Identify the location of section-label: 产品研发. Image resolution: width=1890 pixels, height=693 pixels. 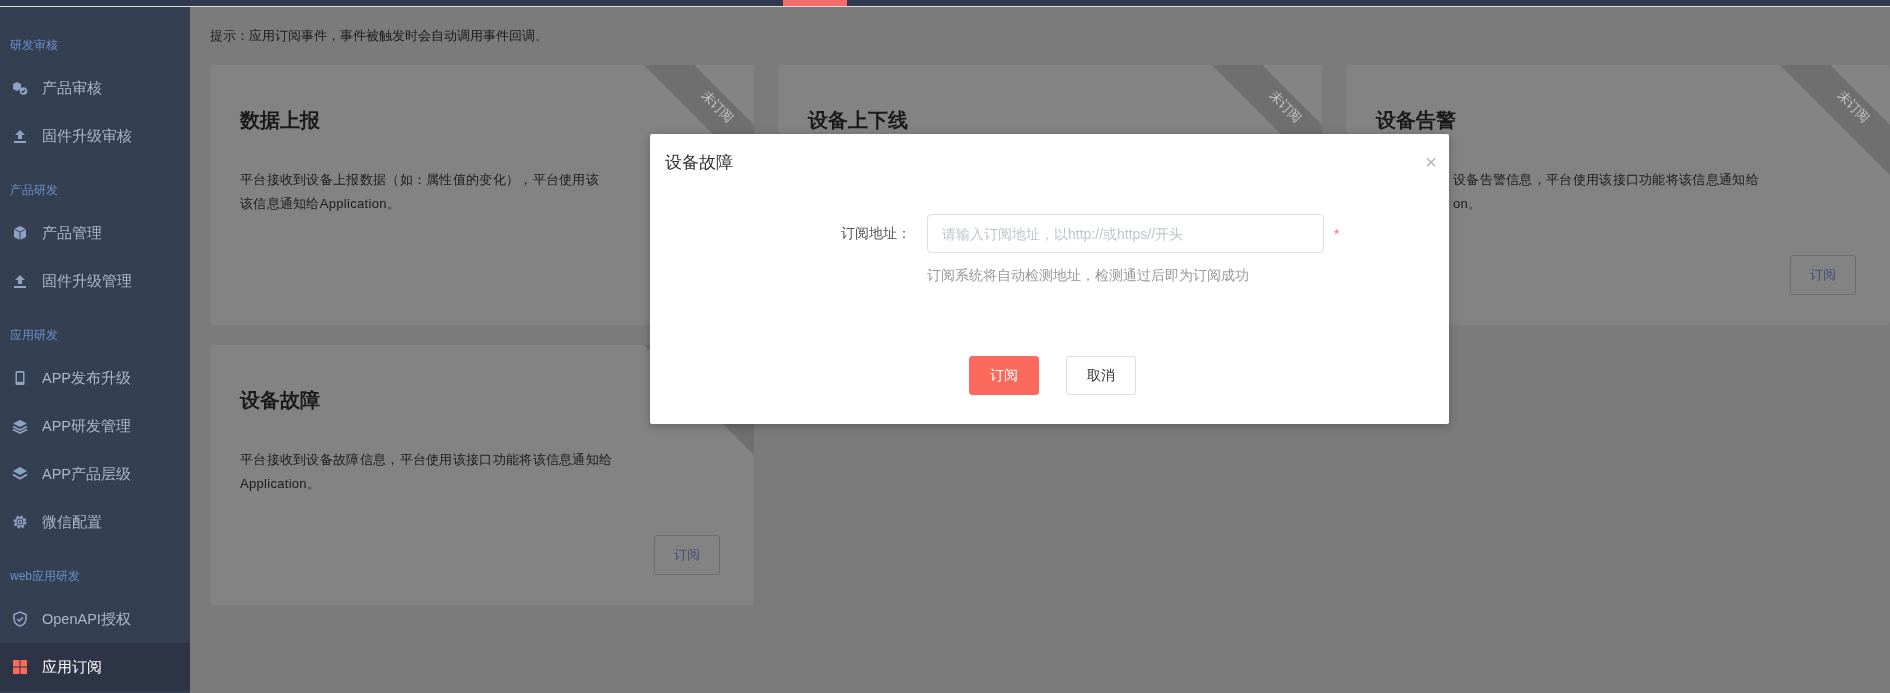
(34, 190).